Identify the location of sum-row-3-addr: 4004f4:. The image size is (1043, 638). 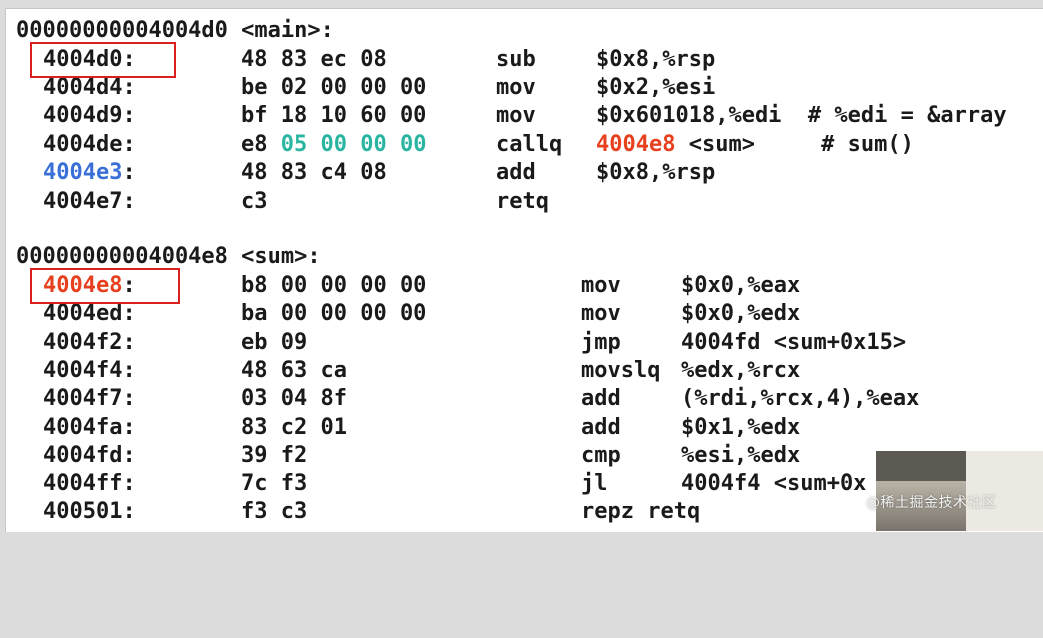
(89, 370).